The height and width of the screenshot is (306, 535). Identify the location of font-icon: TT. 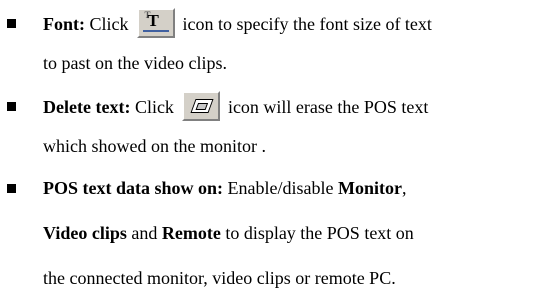
(155, 22).